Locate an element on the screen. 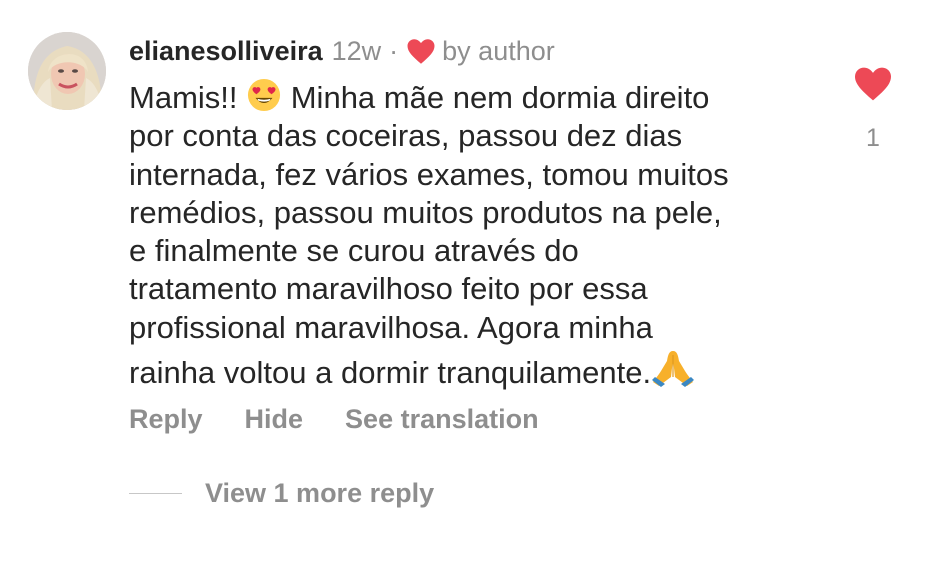 This screenshot has height=579, width=940. avatar is located at coordinates (67, 71).